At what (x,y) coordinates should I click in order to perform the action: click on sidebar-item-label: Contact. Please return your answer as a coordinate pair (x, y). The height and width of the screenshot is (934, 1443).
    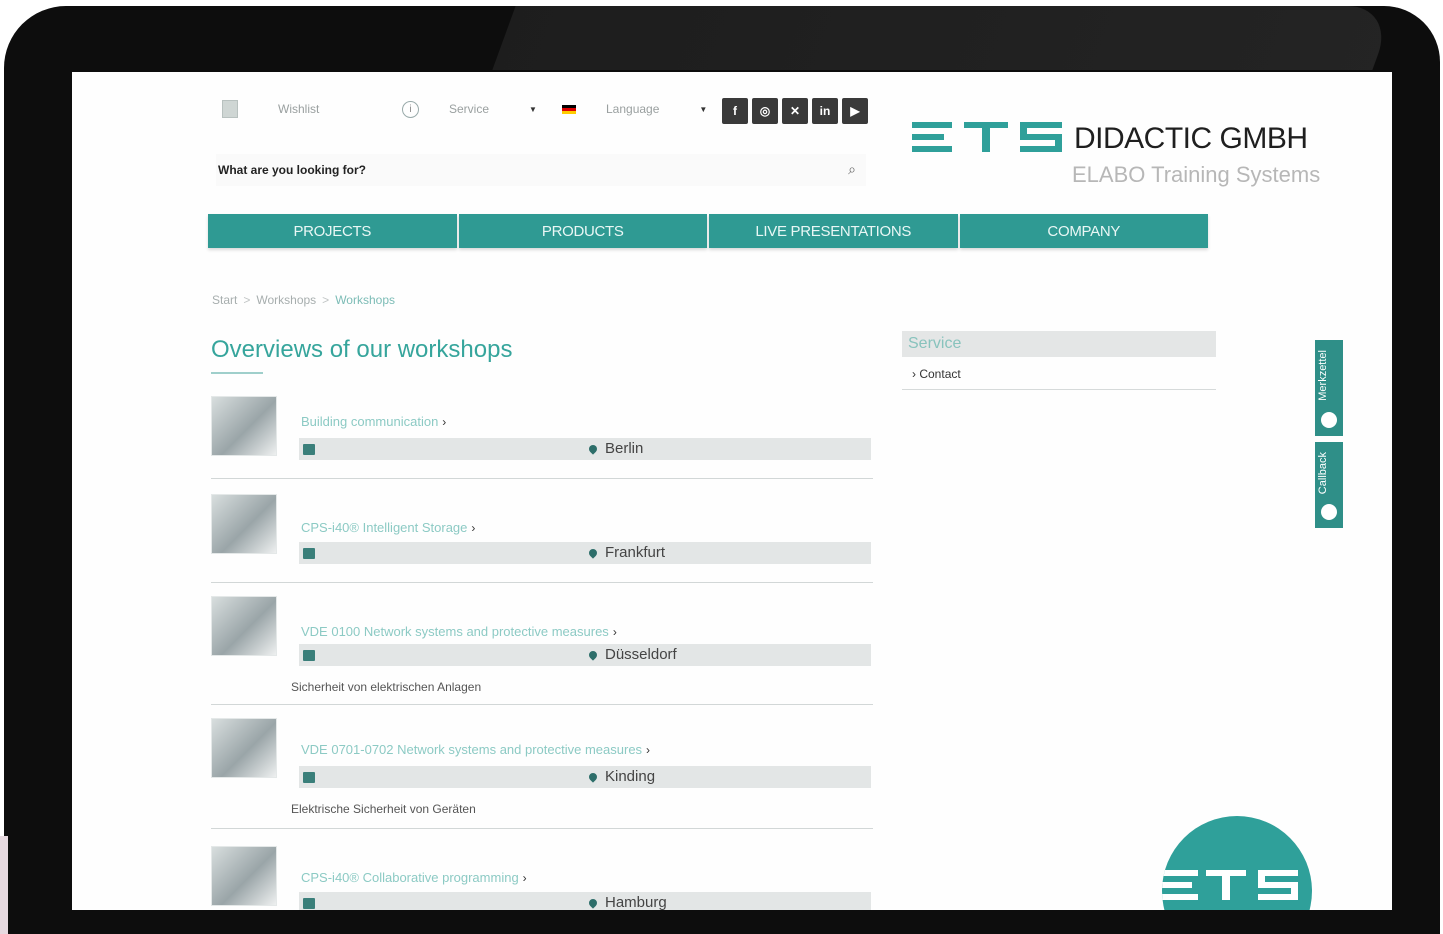
    Looking at the image, I should click on (940, 374).